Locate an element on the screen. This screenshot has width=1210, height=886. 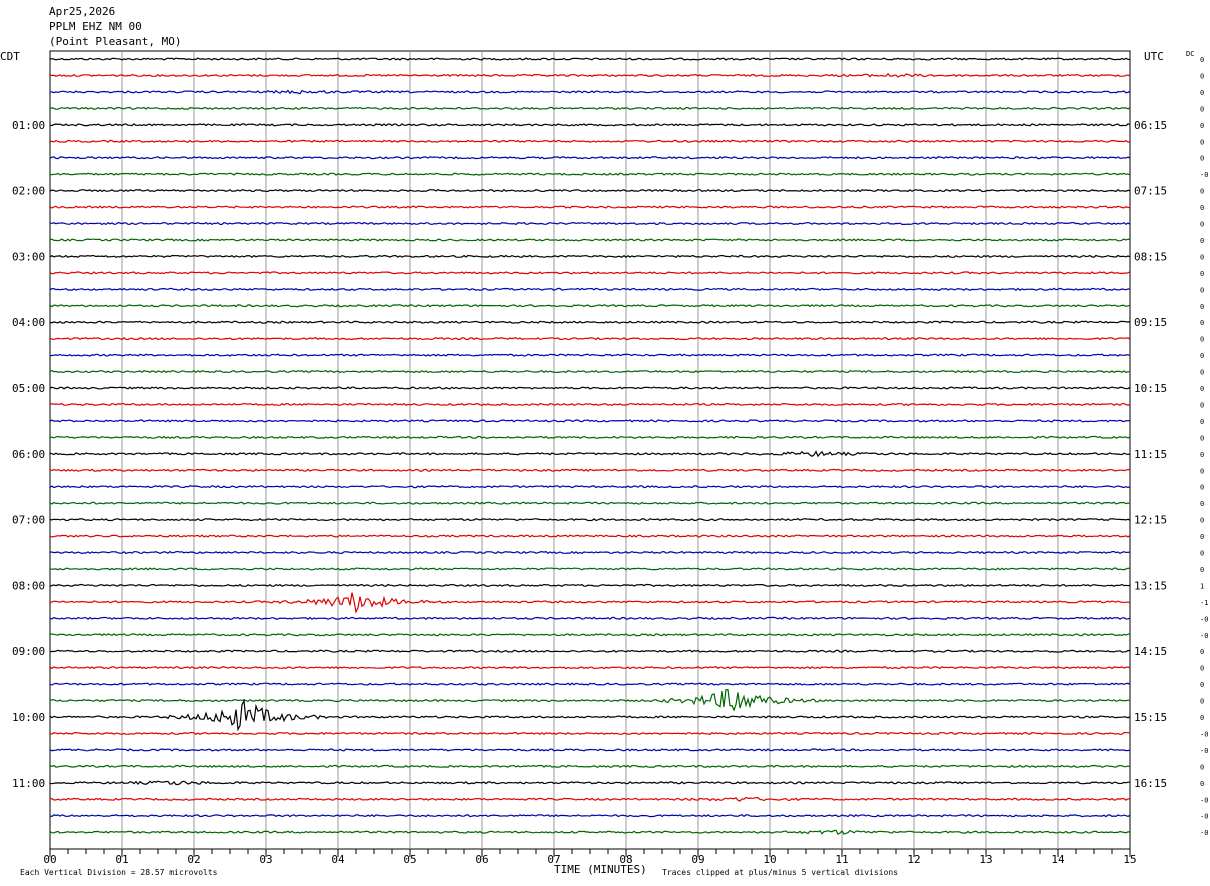
dc-offset-value: 1 is located at coordinates (1202, 586).